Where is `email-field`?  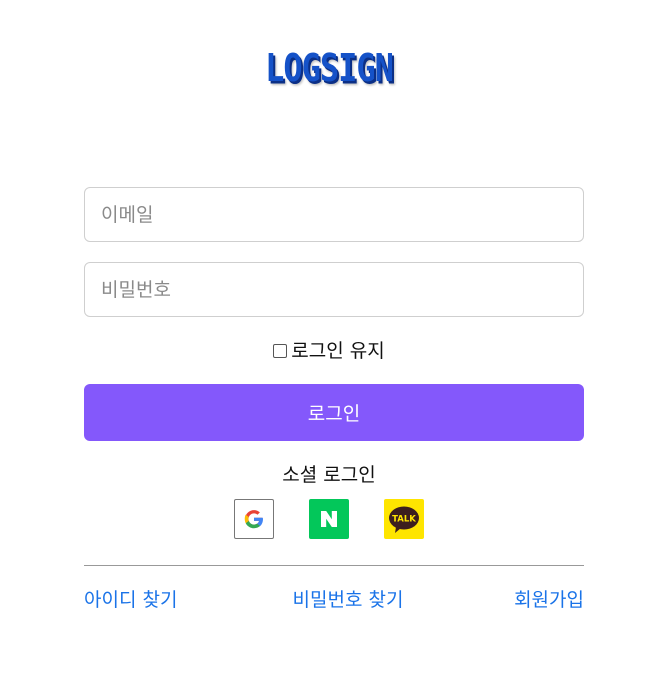 email-field is located at coordinates (334, 214).